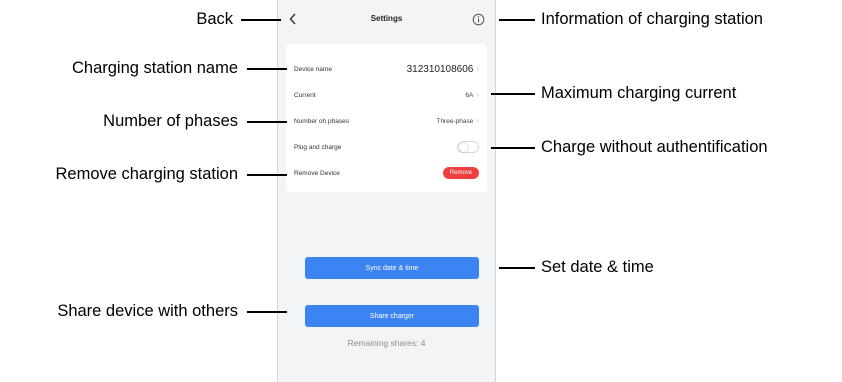  What do you see at coordinates (392, 316) in the screenshot?
I see `share-charger-button: Share charger` at bounding box center [392, 316].